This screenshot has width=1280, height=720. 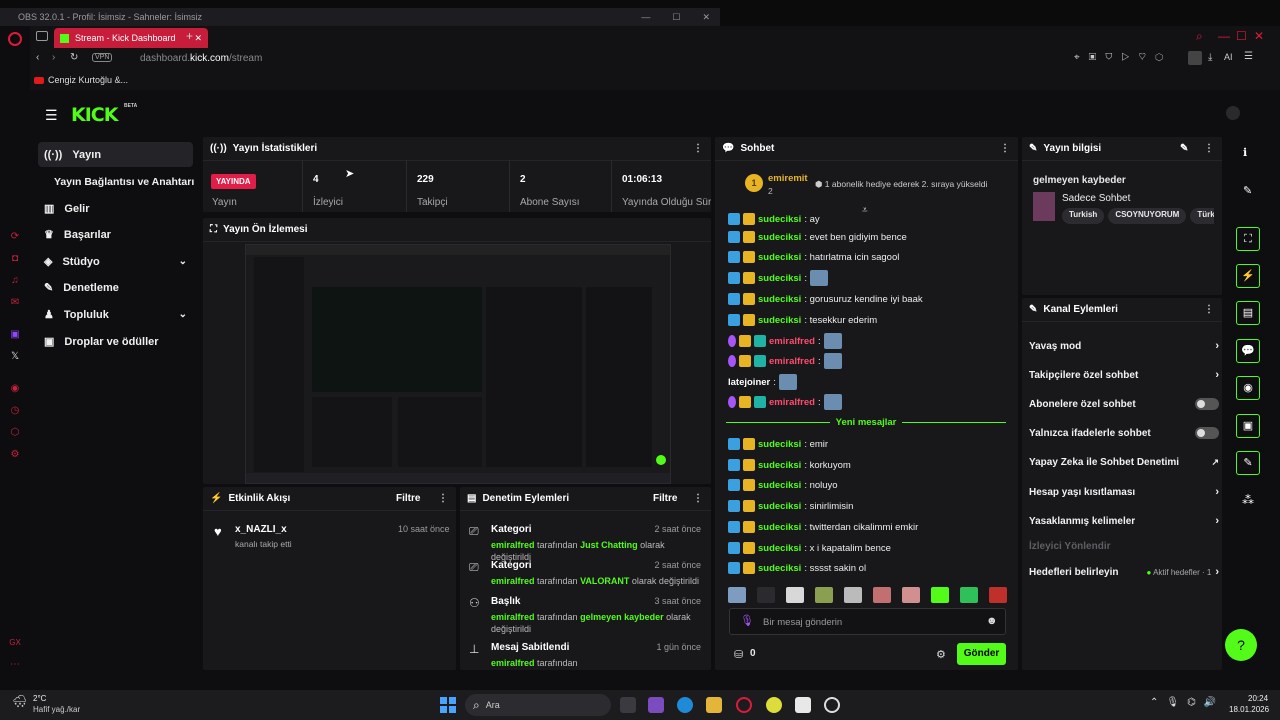 I want to click on help-button: ?, so click(x=1241, y=645).